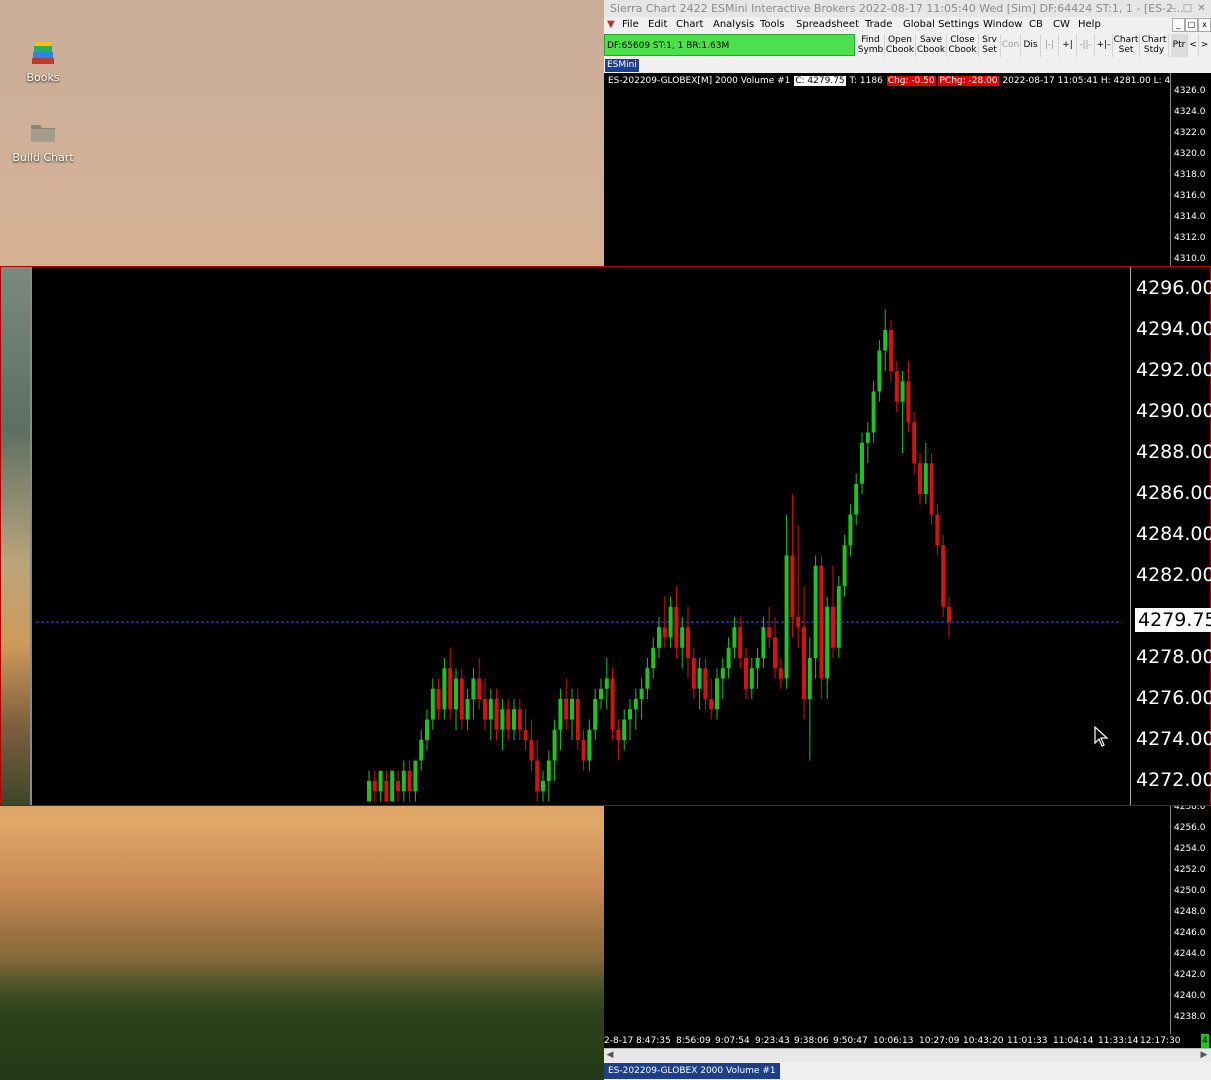 This screenshot has width=1211, height=1080. I want to click on zoom-price-tick: 4294.00, so click(1173, 329).